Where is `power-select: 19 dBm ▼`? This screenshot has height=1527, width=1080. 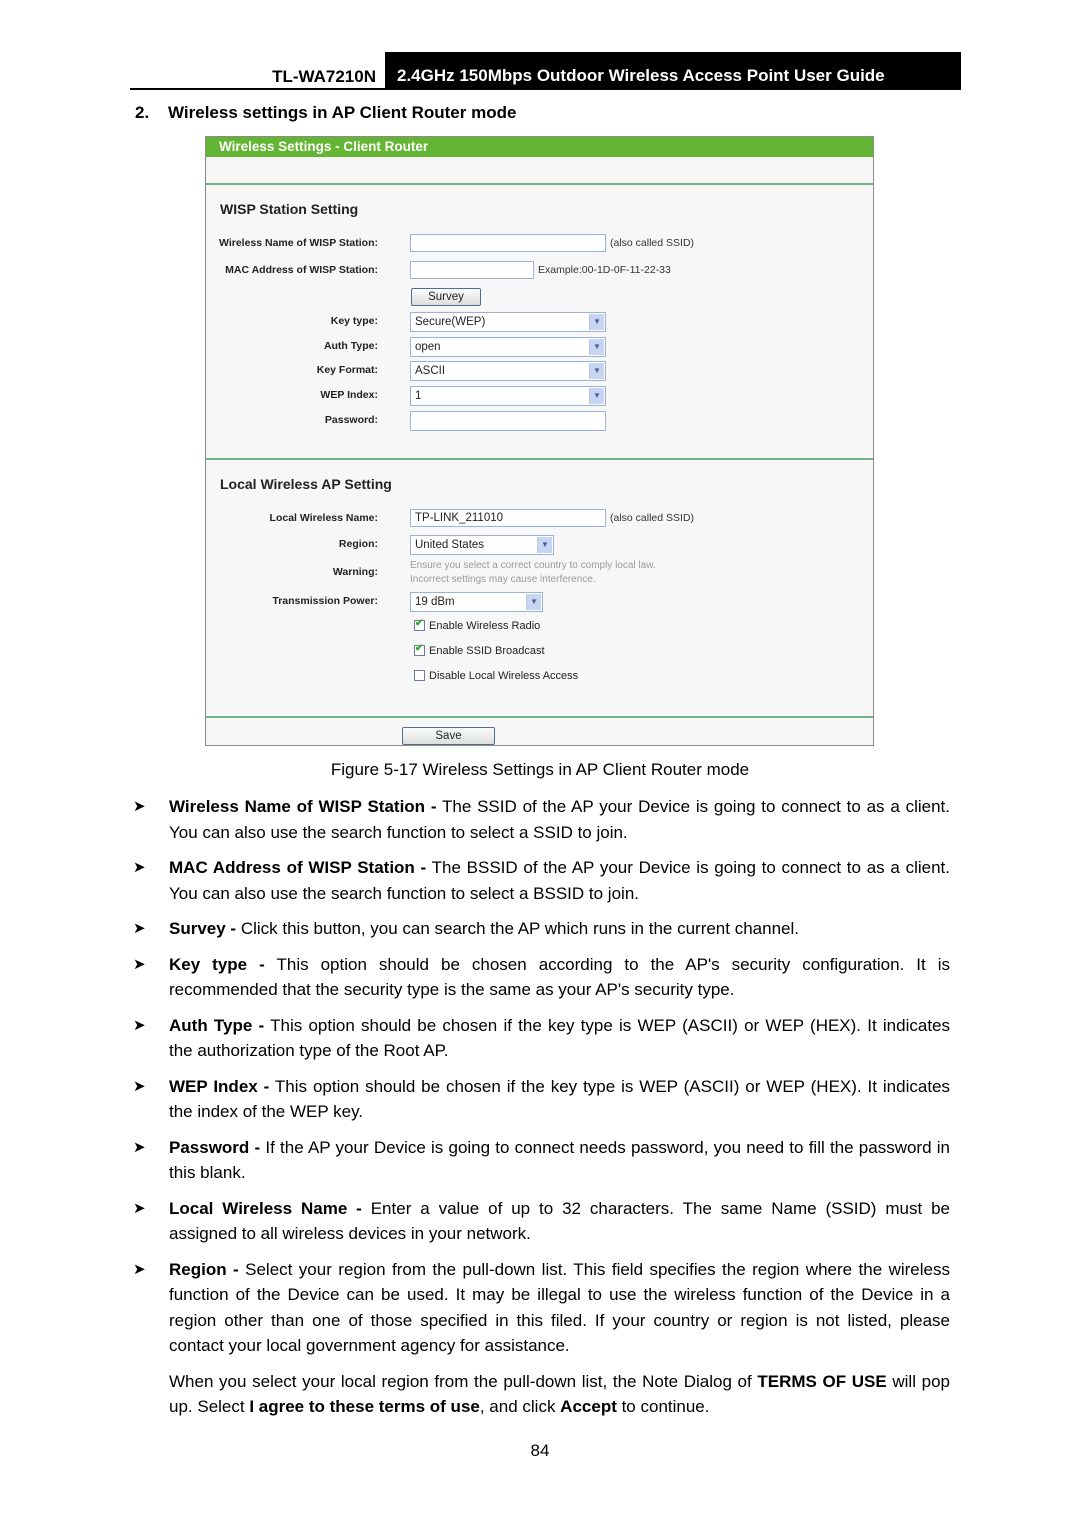 power-select: 19 dBm ▼ is located at coordinates (476, 602).